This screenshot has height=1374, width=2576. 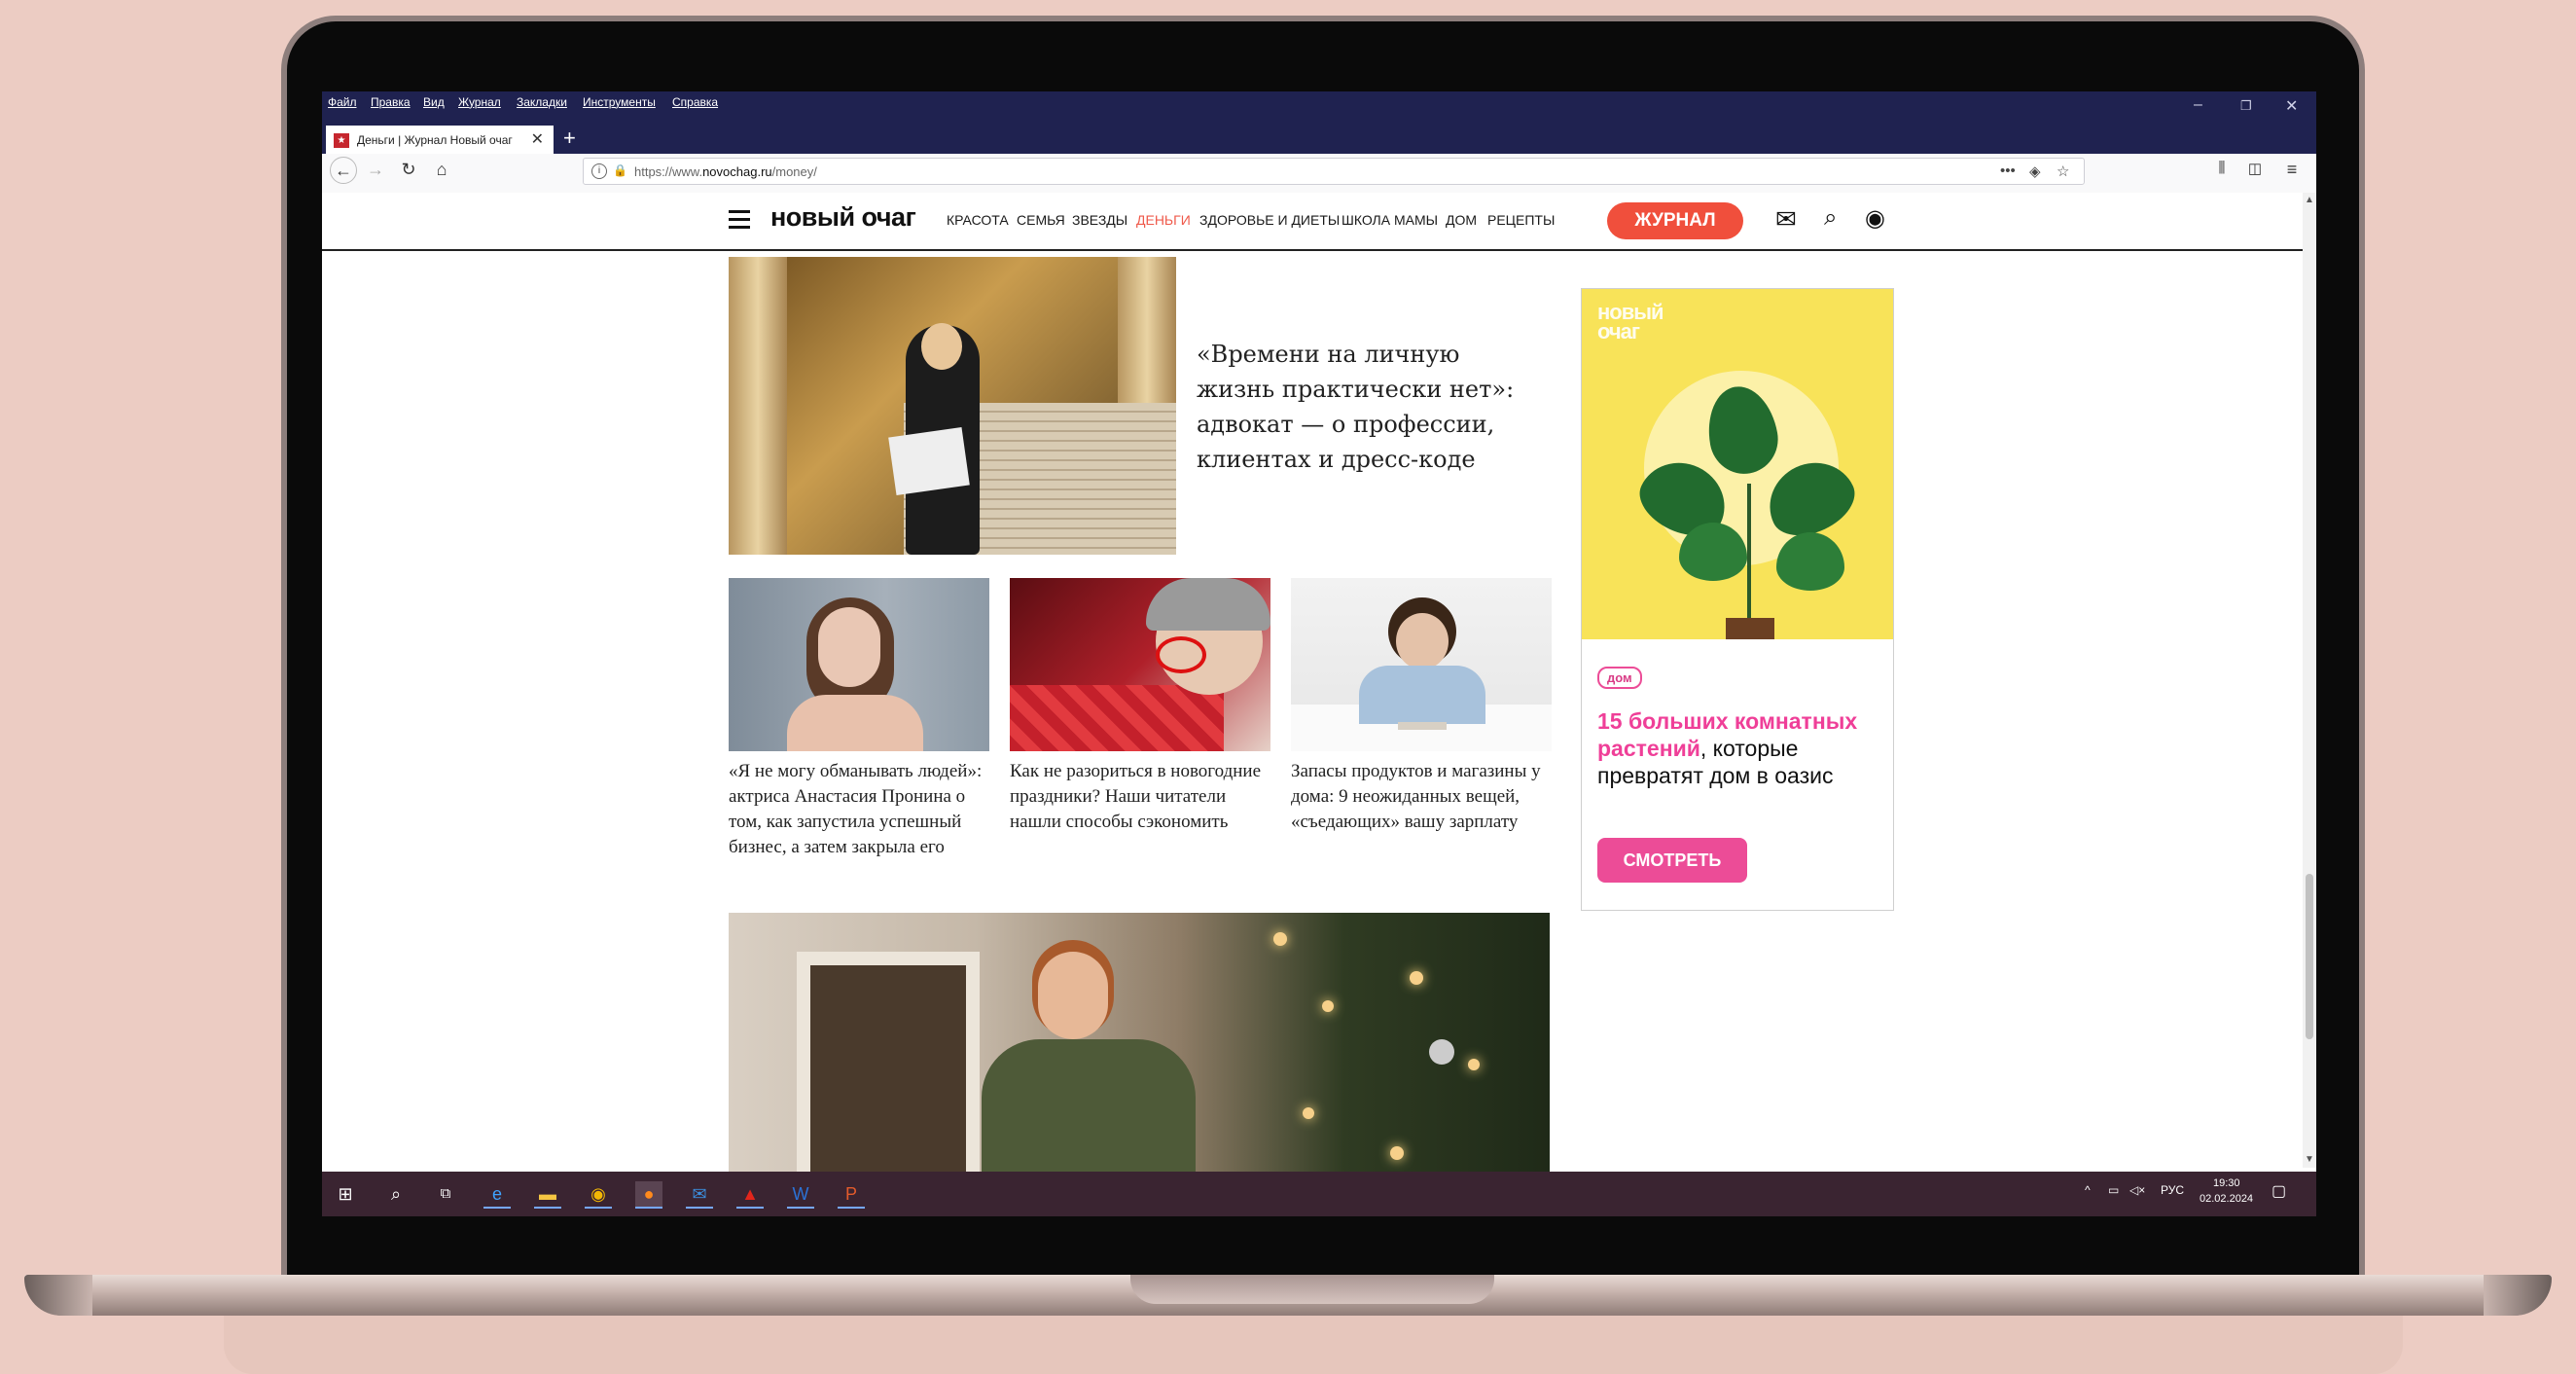 What do you see at coordinates (2291, 106) in the screenshot?
I see `close-window-icon: ✕` at bounding box center [2291, 106].